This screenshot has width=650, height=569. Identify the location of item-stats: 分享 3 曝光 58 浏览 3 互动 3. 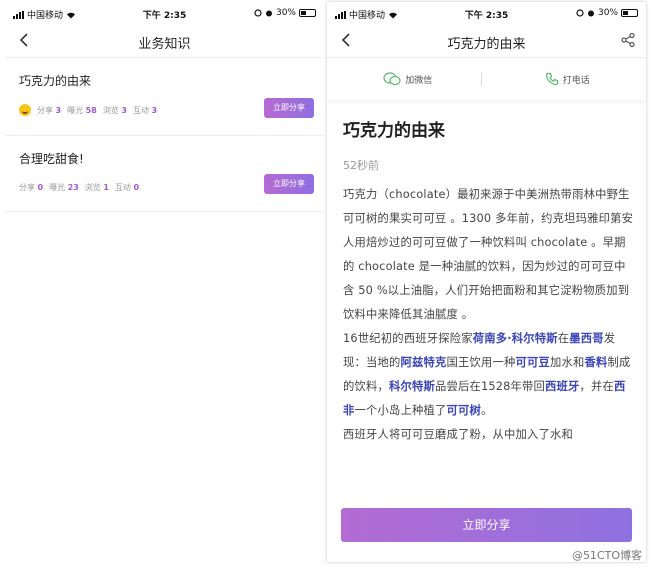
(88, 110).